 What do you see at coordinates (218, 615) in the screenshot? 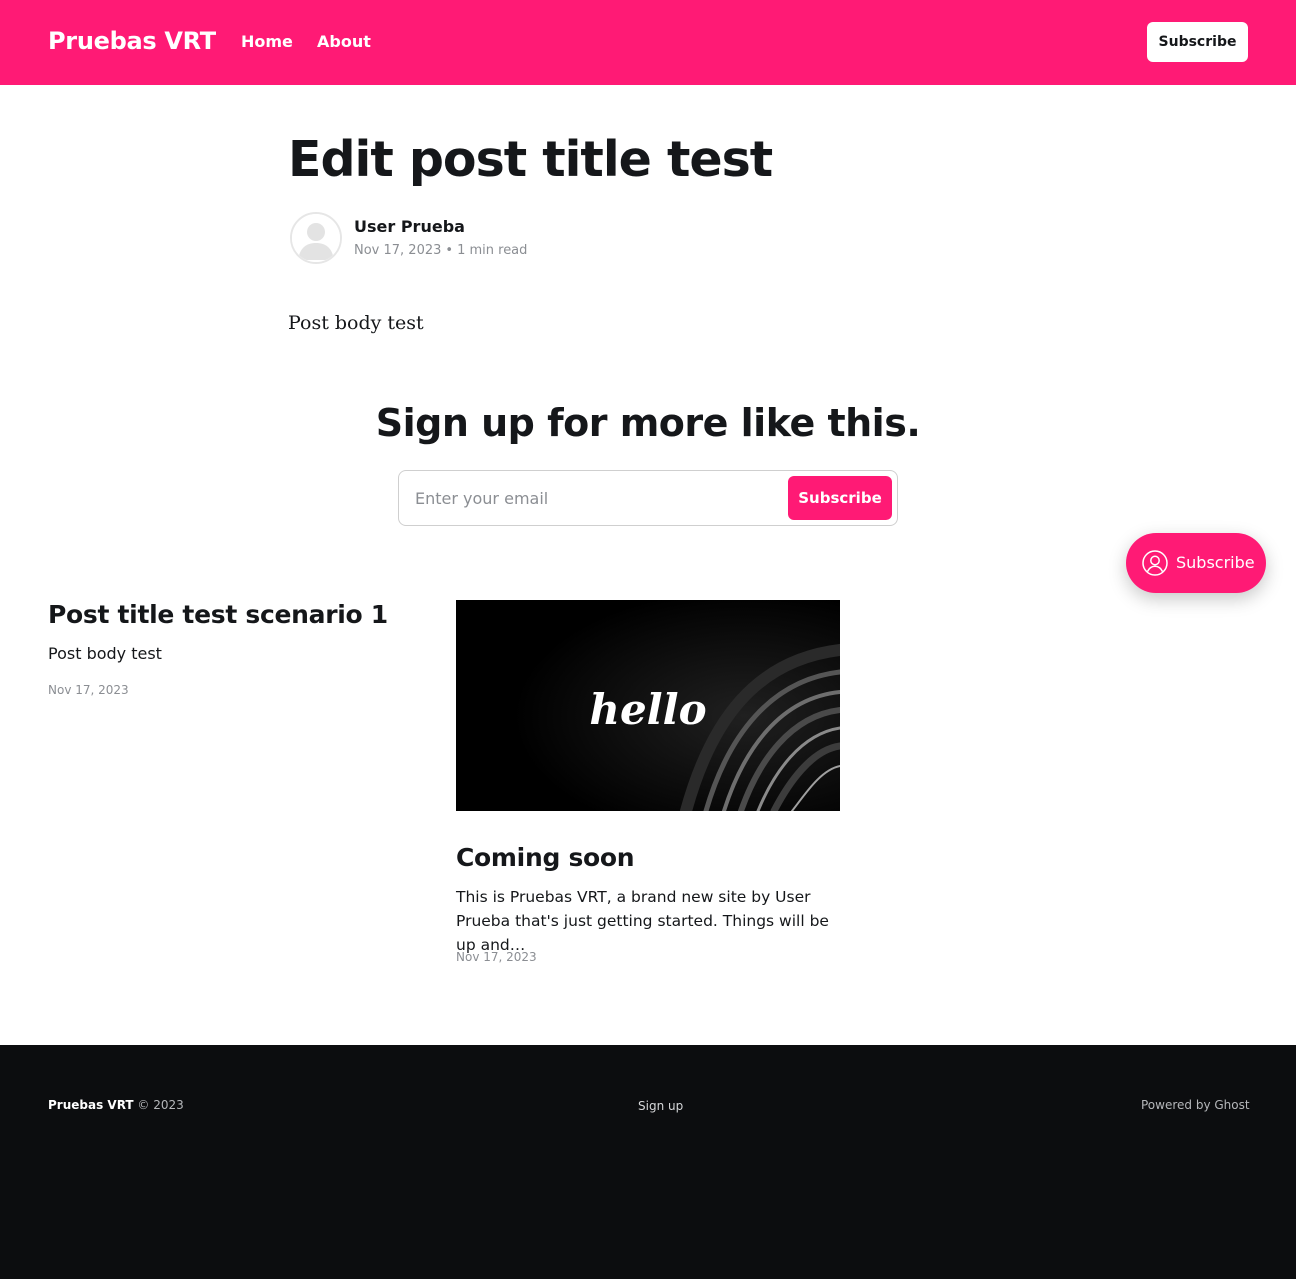
I see `post-card-title: Post title test scenario 1` at bounding box center [218, 615].